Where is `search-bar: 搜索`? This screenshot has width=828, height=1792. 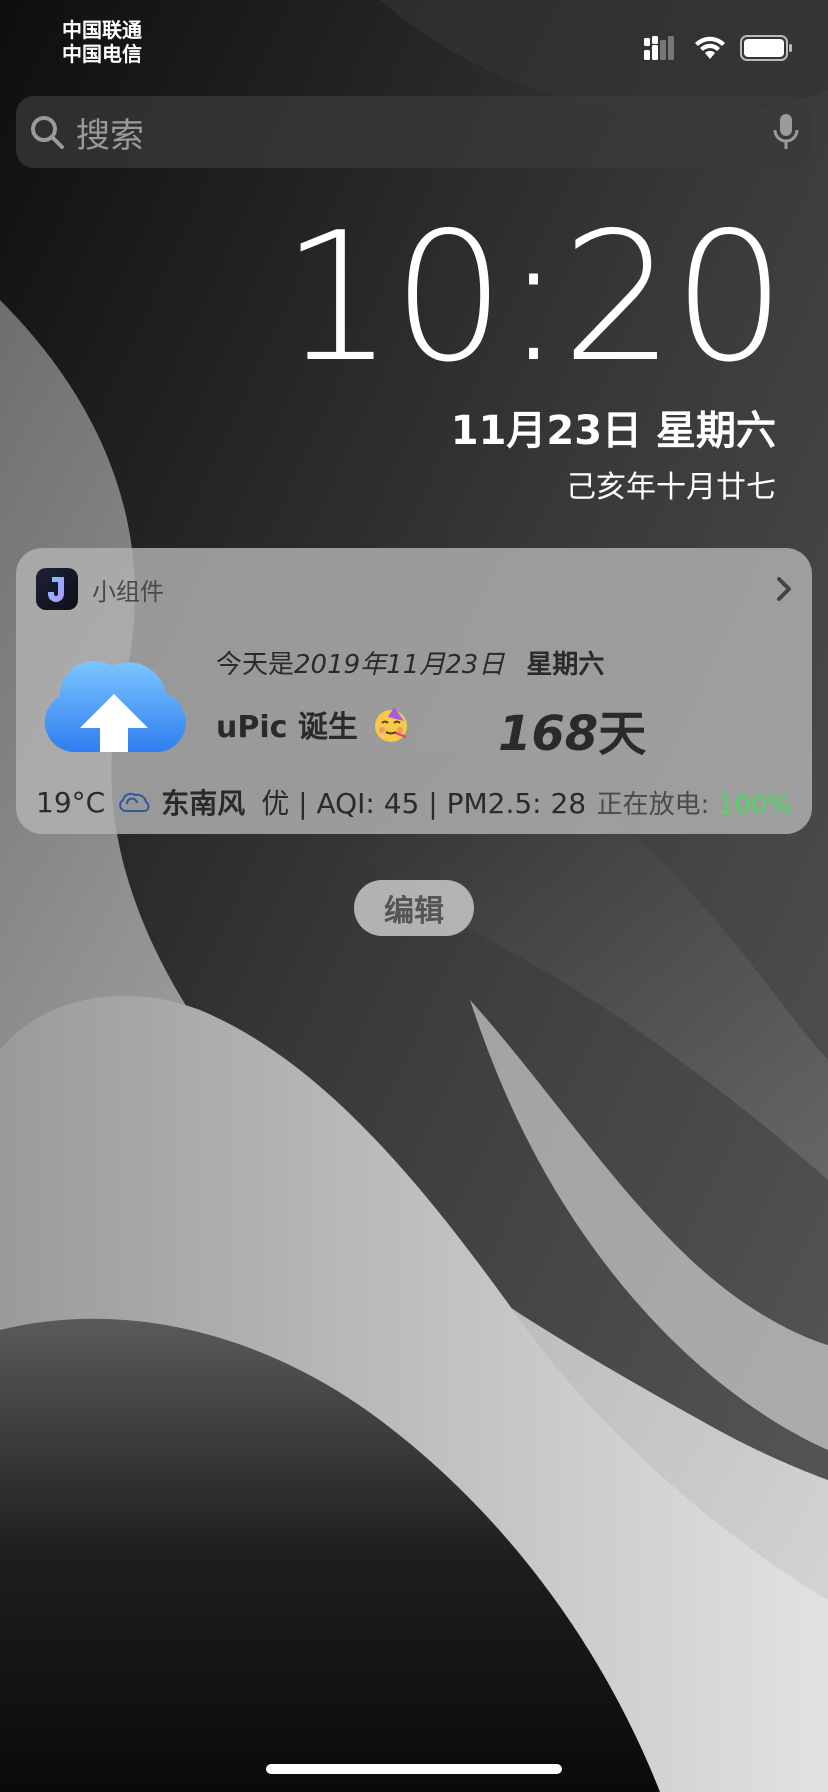 search-bar: 搜索 is located at coordinates (414, 132).